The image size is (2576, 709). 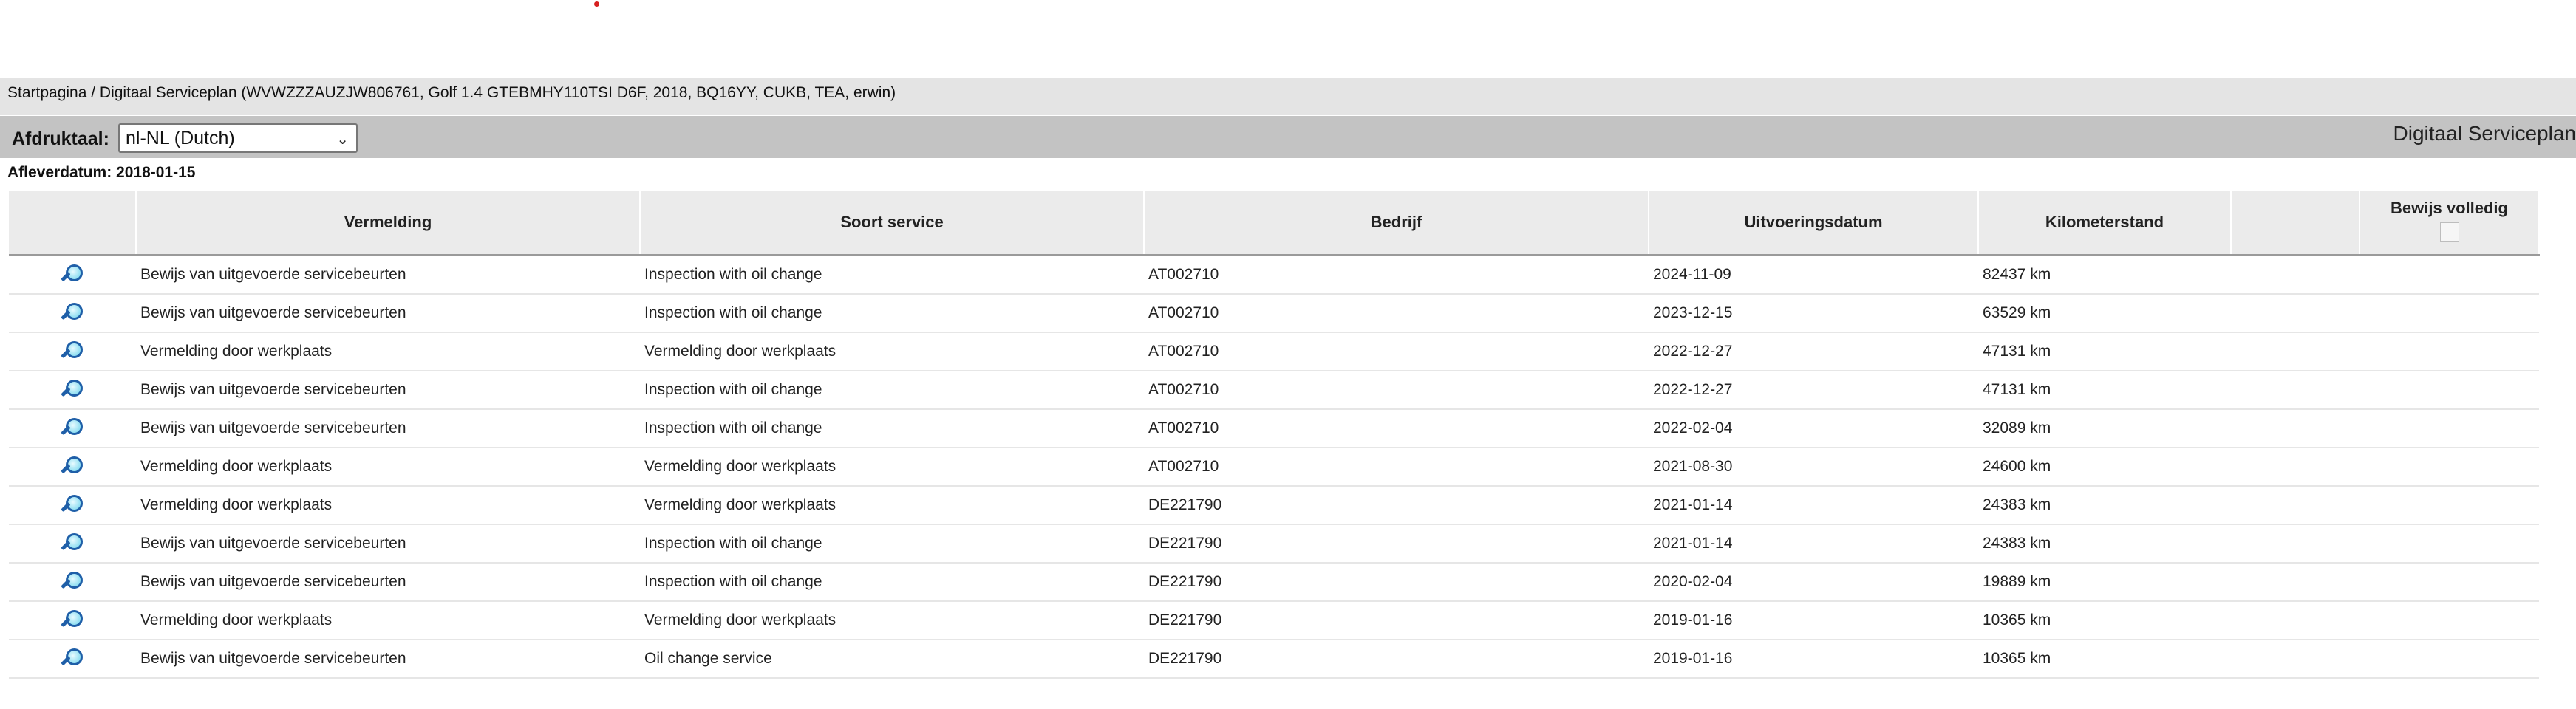 I want to click on cell-uitvoeringsdatum: 2020-02-04, so click(x=1813, y=582).